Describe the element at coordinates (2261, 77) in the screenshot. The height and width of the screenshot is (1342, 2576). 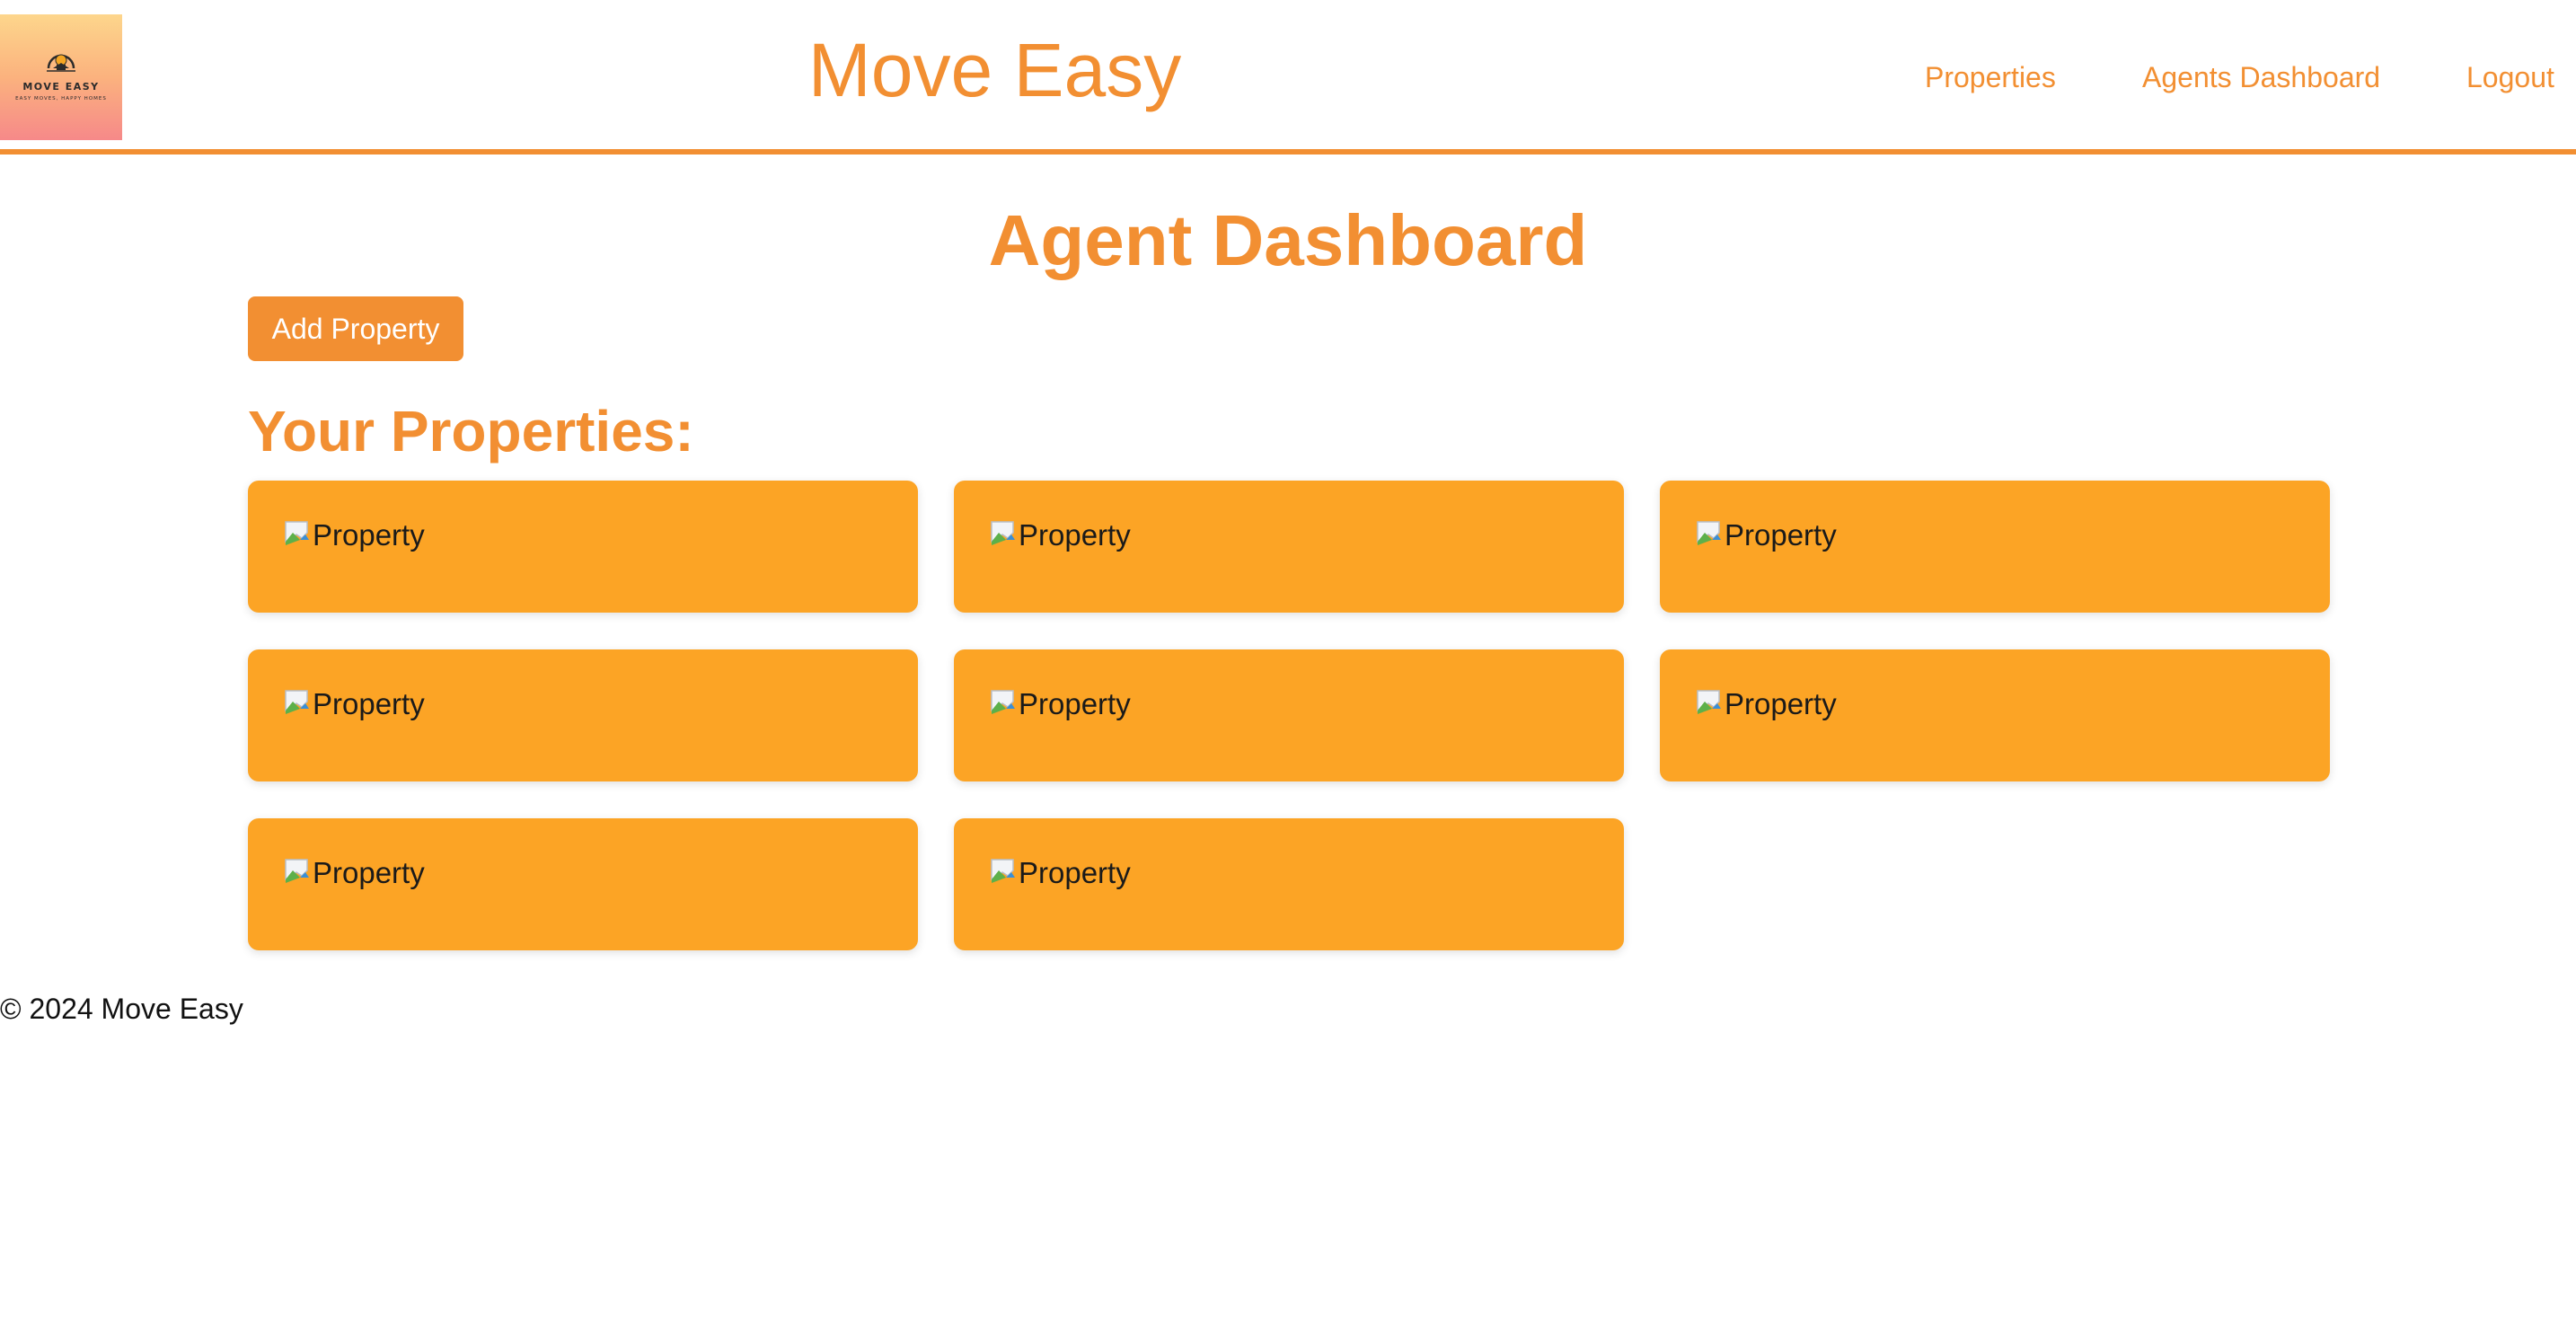
I see `nav-link-agents-dashboard: Agents Dashboard` at that location.